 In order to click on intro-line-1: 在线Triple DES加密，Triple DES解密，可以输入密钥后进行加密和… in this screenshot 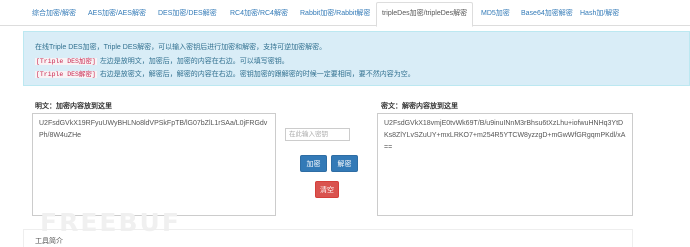, I will do `click(181, 47)`.